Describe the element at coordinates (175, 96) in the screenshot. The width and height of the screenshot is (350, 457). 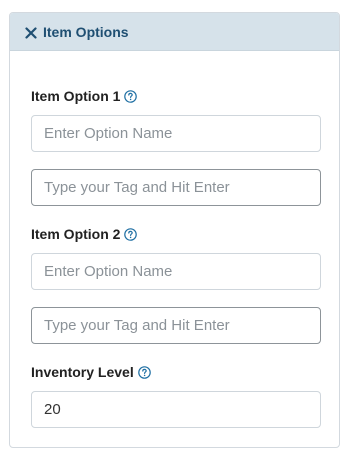
I see `item-option-1-label: Item Option 1` at that location.